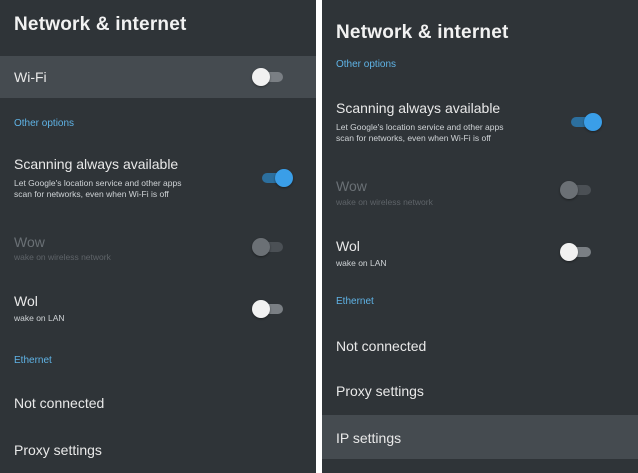  I want to click on ip-settings-row: IP settings, so click(480, 437).